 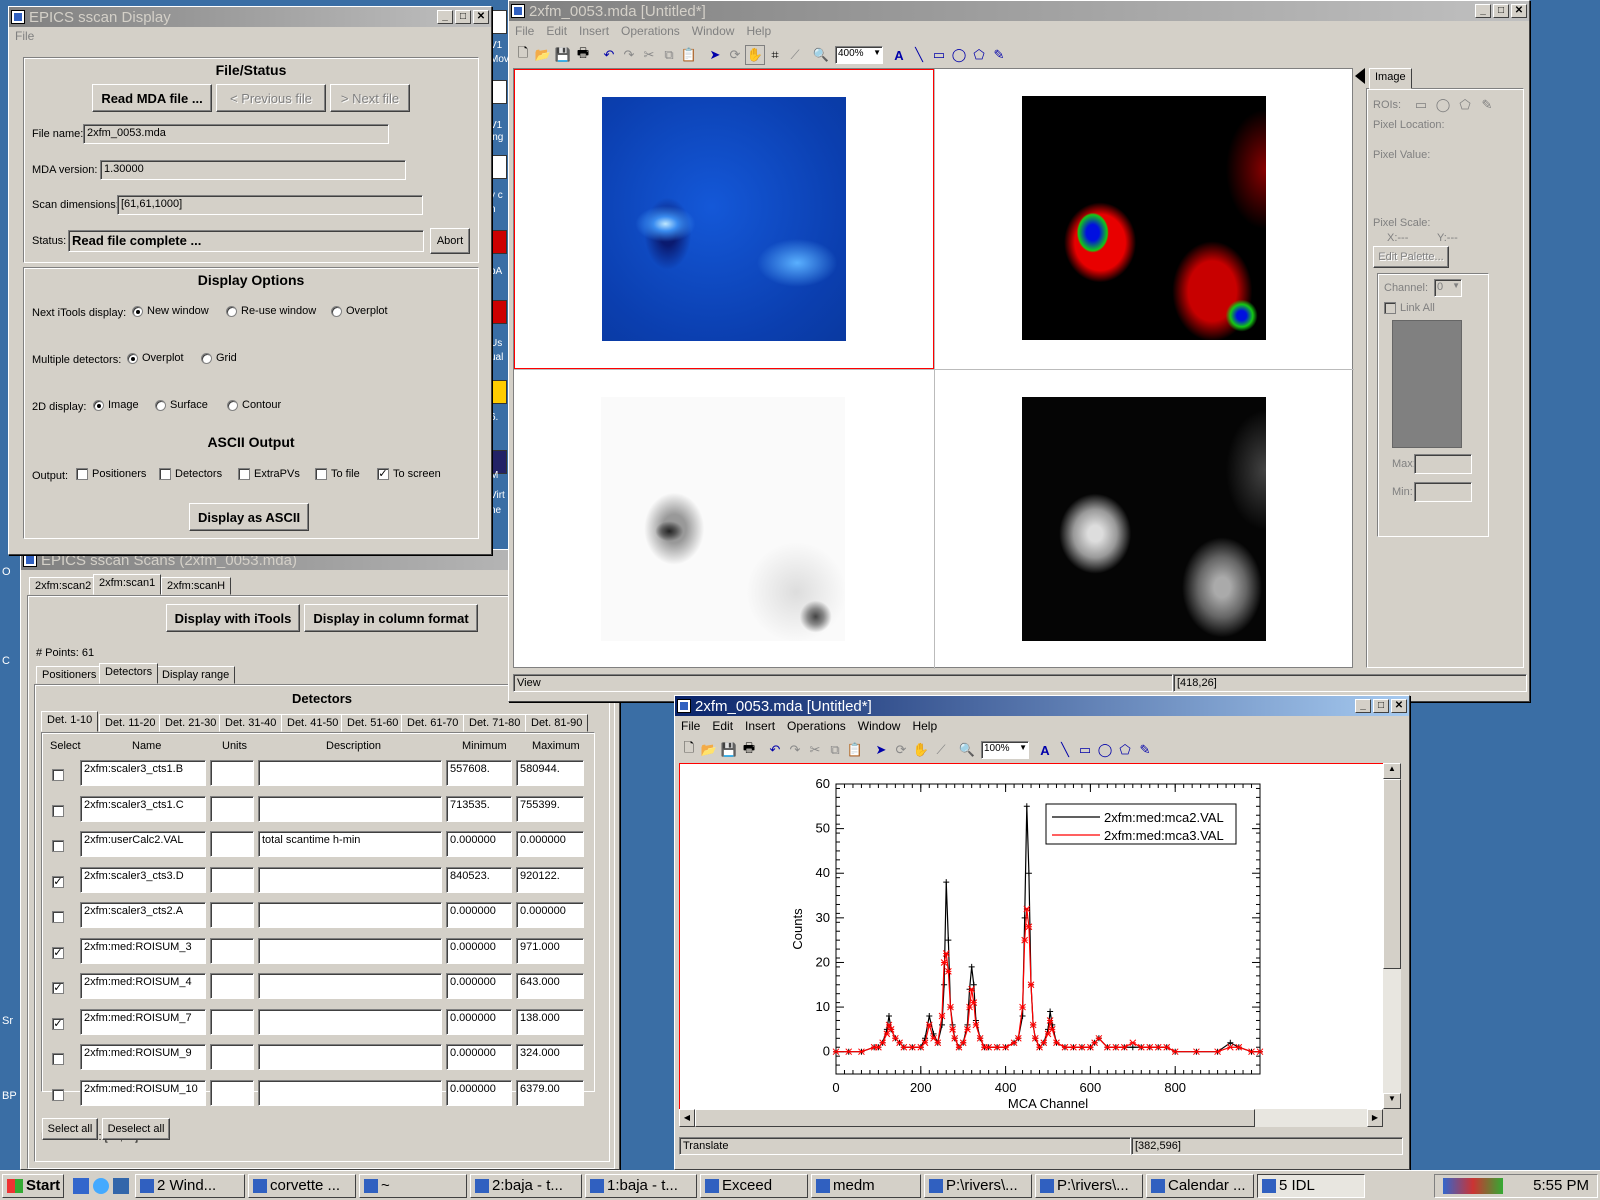 I want to click on taskbar-item: 5 IDL, so click(x=1311, y=1185).